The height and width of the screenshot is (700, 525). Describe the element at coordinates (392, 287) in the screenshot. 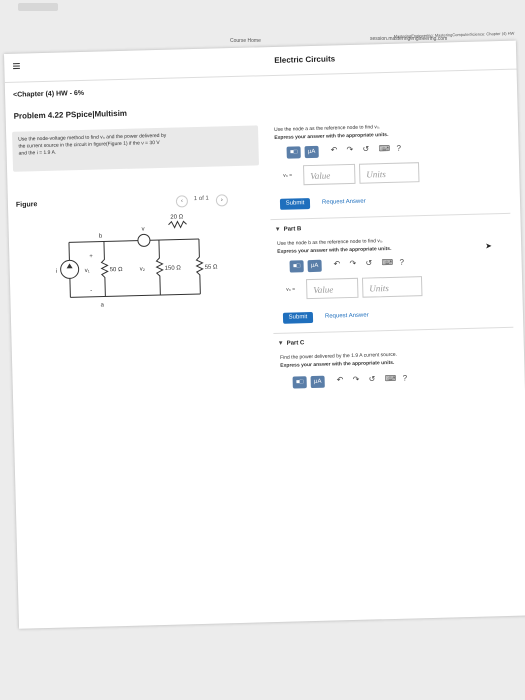

I see `part-b-units-input: Units` at that location.